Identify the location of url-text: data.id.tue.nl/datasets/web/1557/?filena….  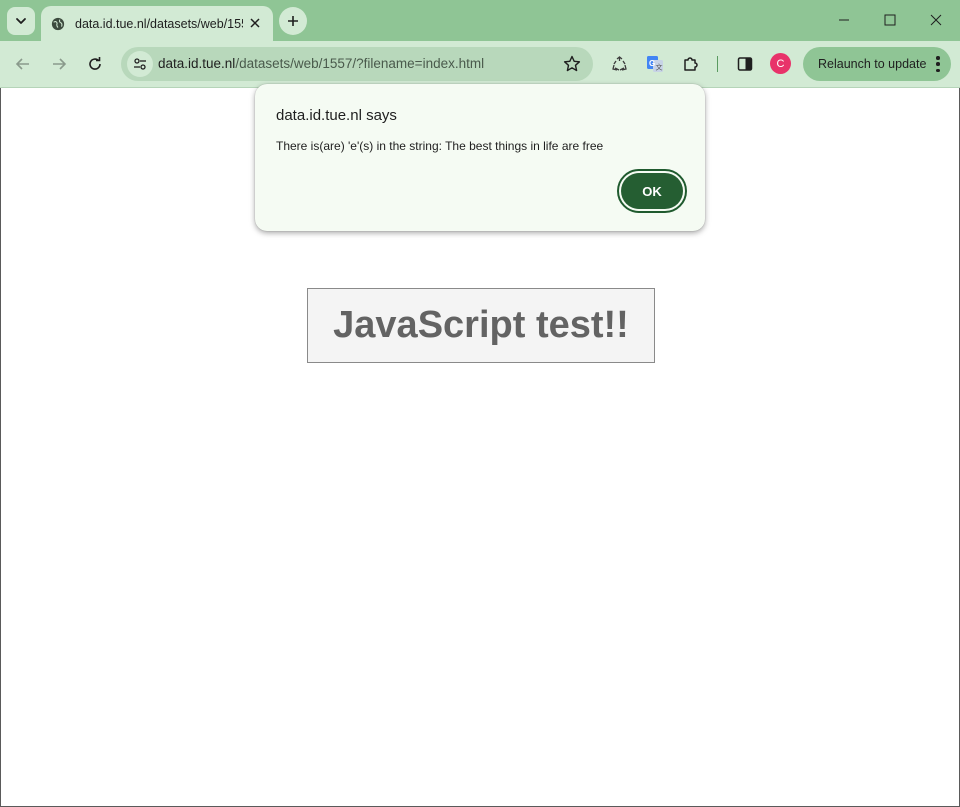
(321, 63).